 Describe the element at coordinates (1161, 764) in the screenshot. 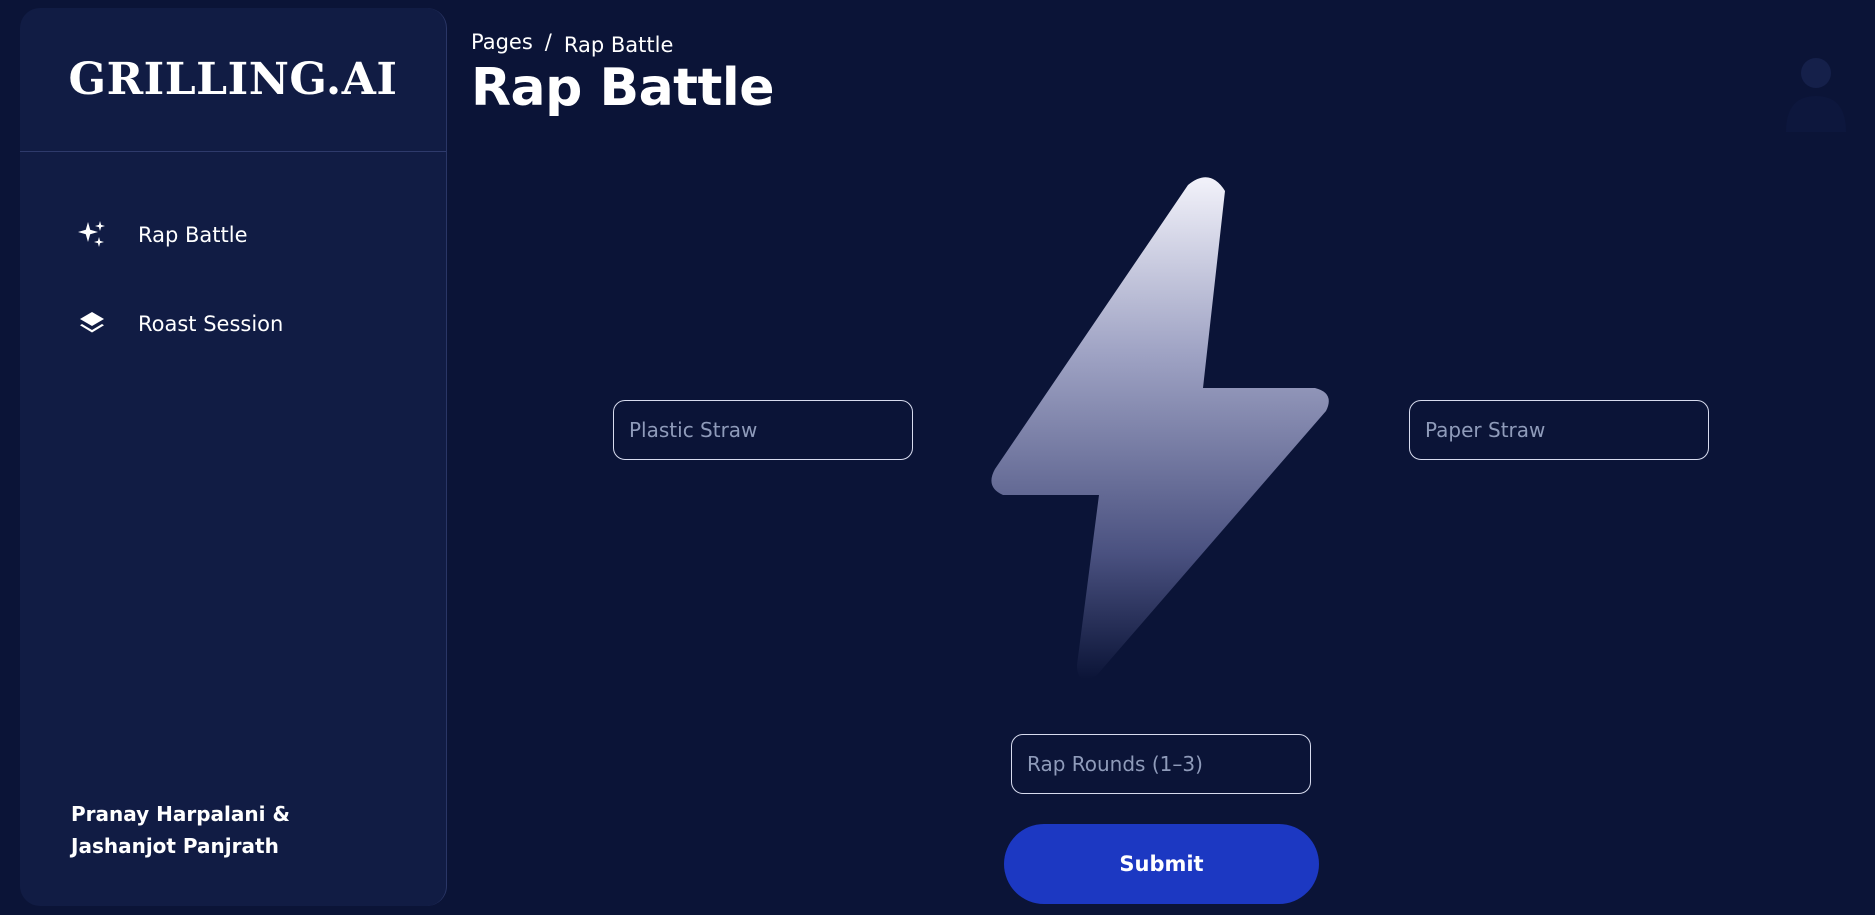

I see `rap-rounds-input` at that location.